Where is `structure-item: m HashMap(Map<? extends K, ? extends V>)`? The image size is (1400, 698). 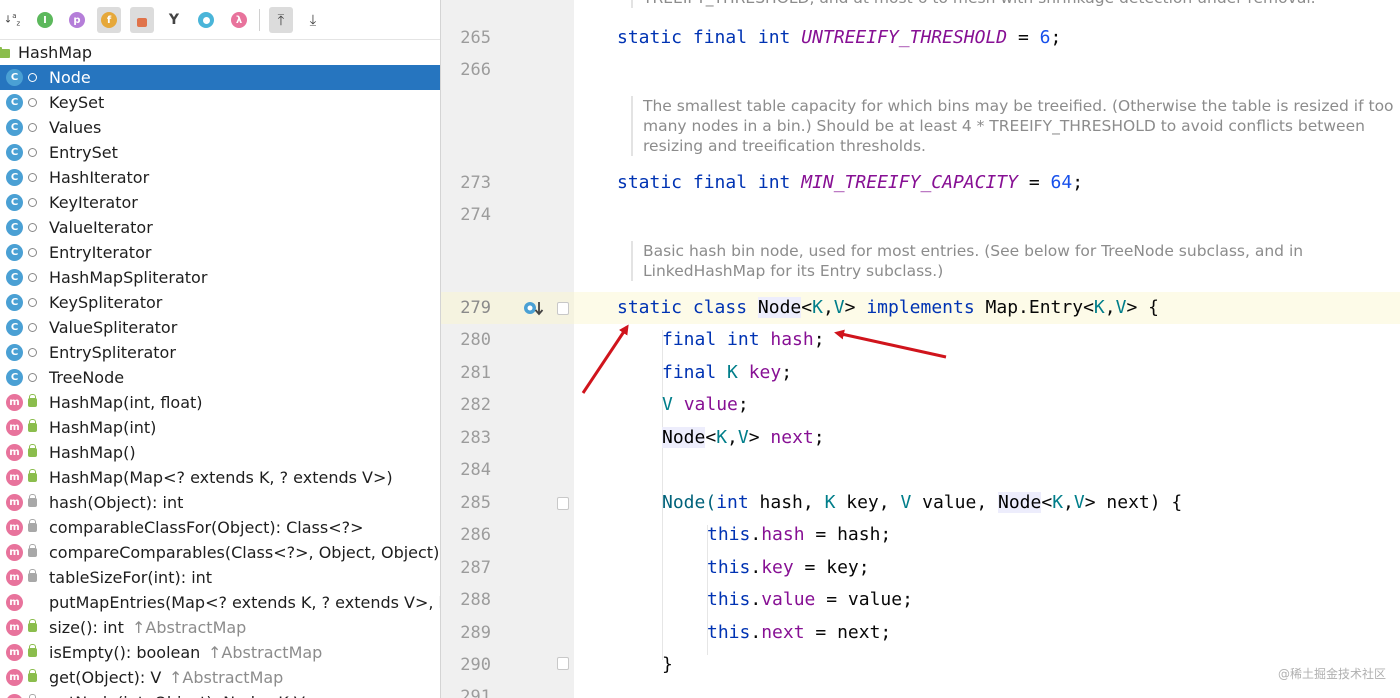
structure-item: m HashMap(Map<? extends K, ? extends V>) is located at coordinates (220, 477).